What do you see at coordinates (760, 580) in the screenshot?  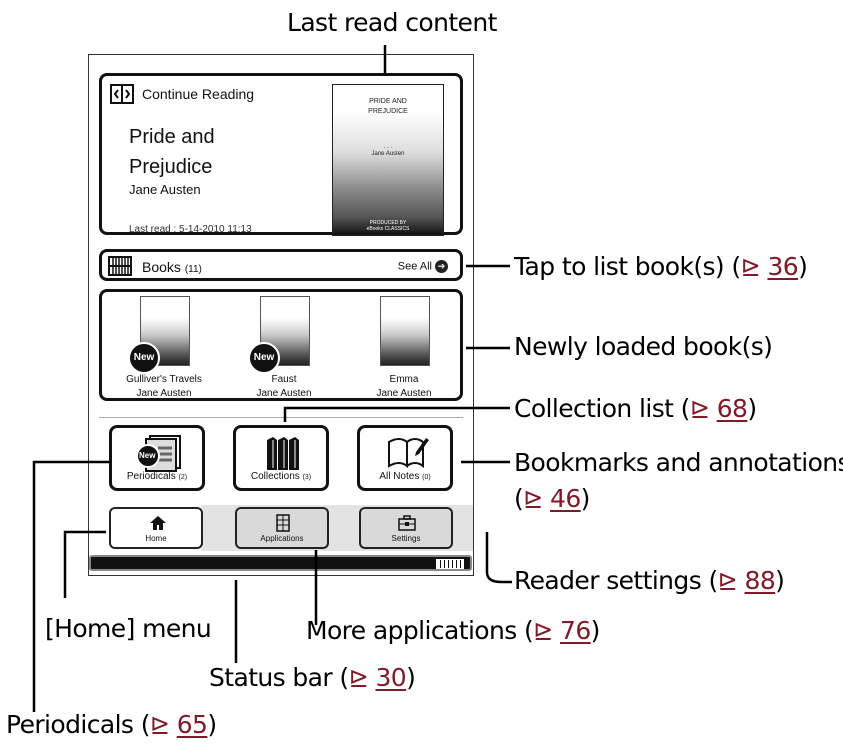 I see `page-ref-link: 88` at bounding box center [760, 580].